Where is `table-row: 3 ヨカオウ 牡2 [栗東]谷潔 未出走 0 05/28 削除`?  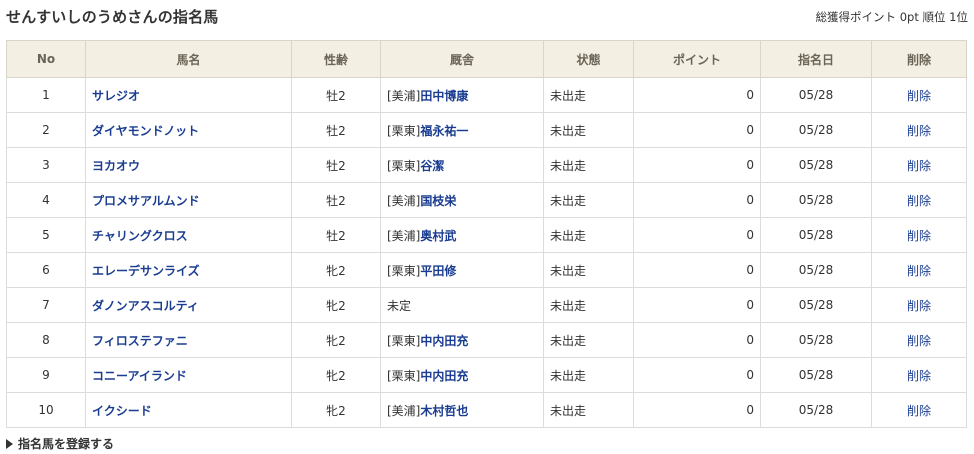
table-row: 3 ヨカオウ 牡2 [栗東]谷潔 未出走 0 05/28 削除 is located at coordinates (486, 165).